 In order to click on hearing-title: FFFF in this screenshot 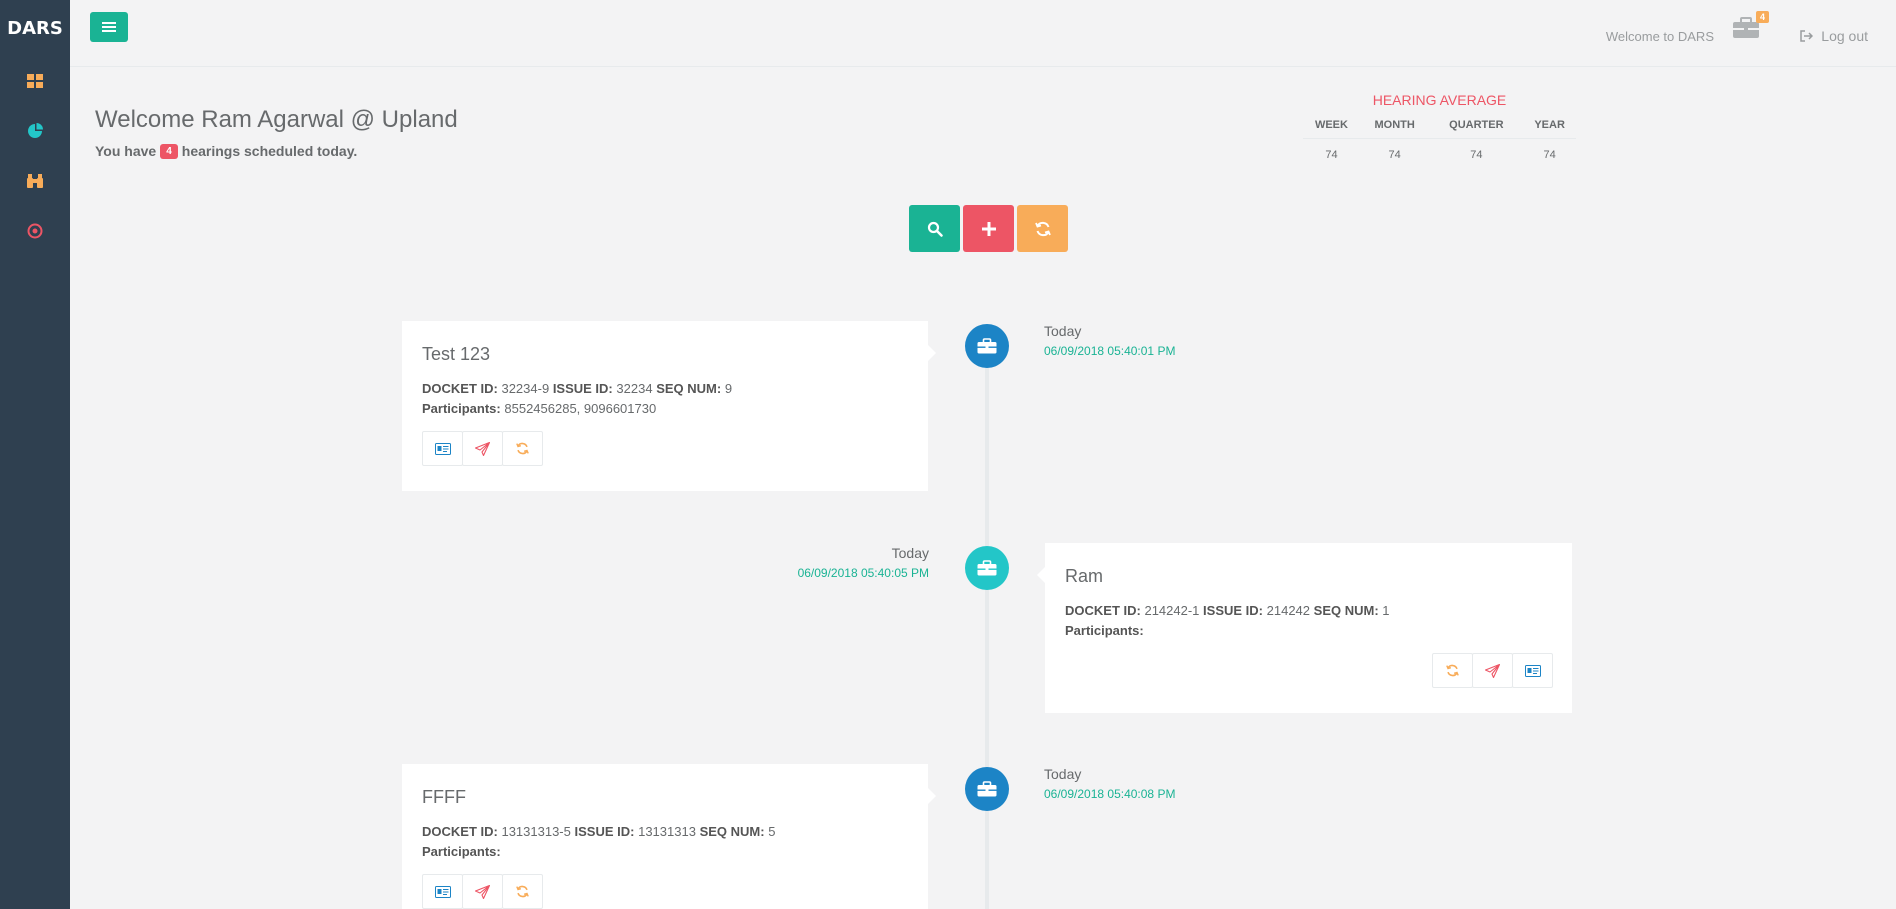, I will do `click(444, 797)`.